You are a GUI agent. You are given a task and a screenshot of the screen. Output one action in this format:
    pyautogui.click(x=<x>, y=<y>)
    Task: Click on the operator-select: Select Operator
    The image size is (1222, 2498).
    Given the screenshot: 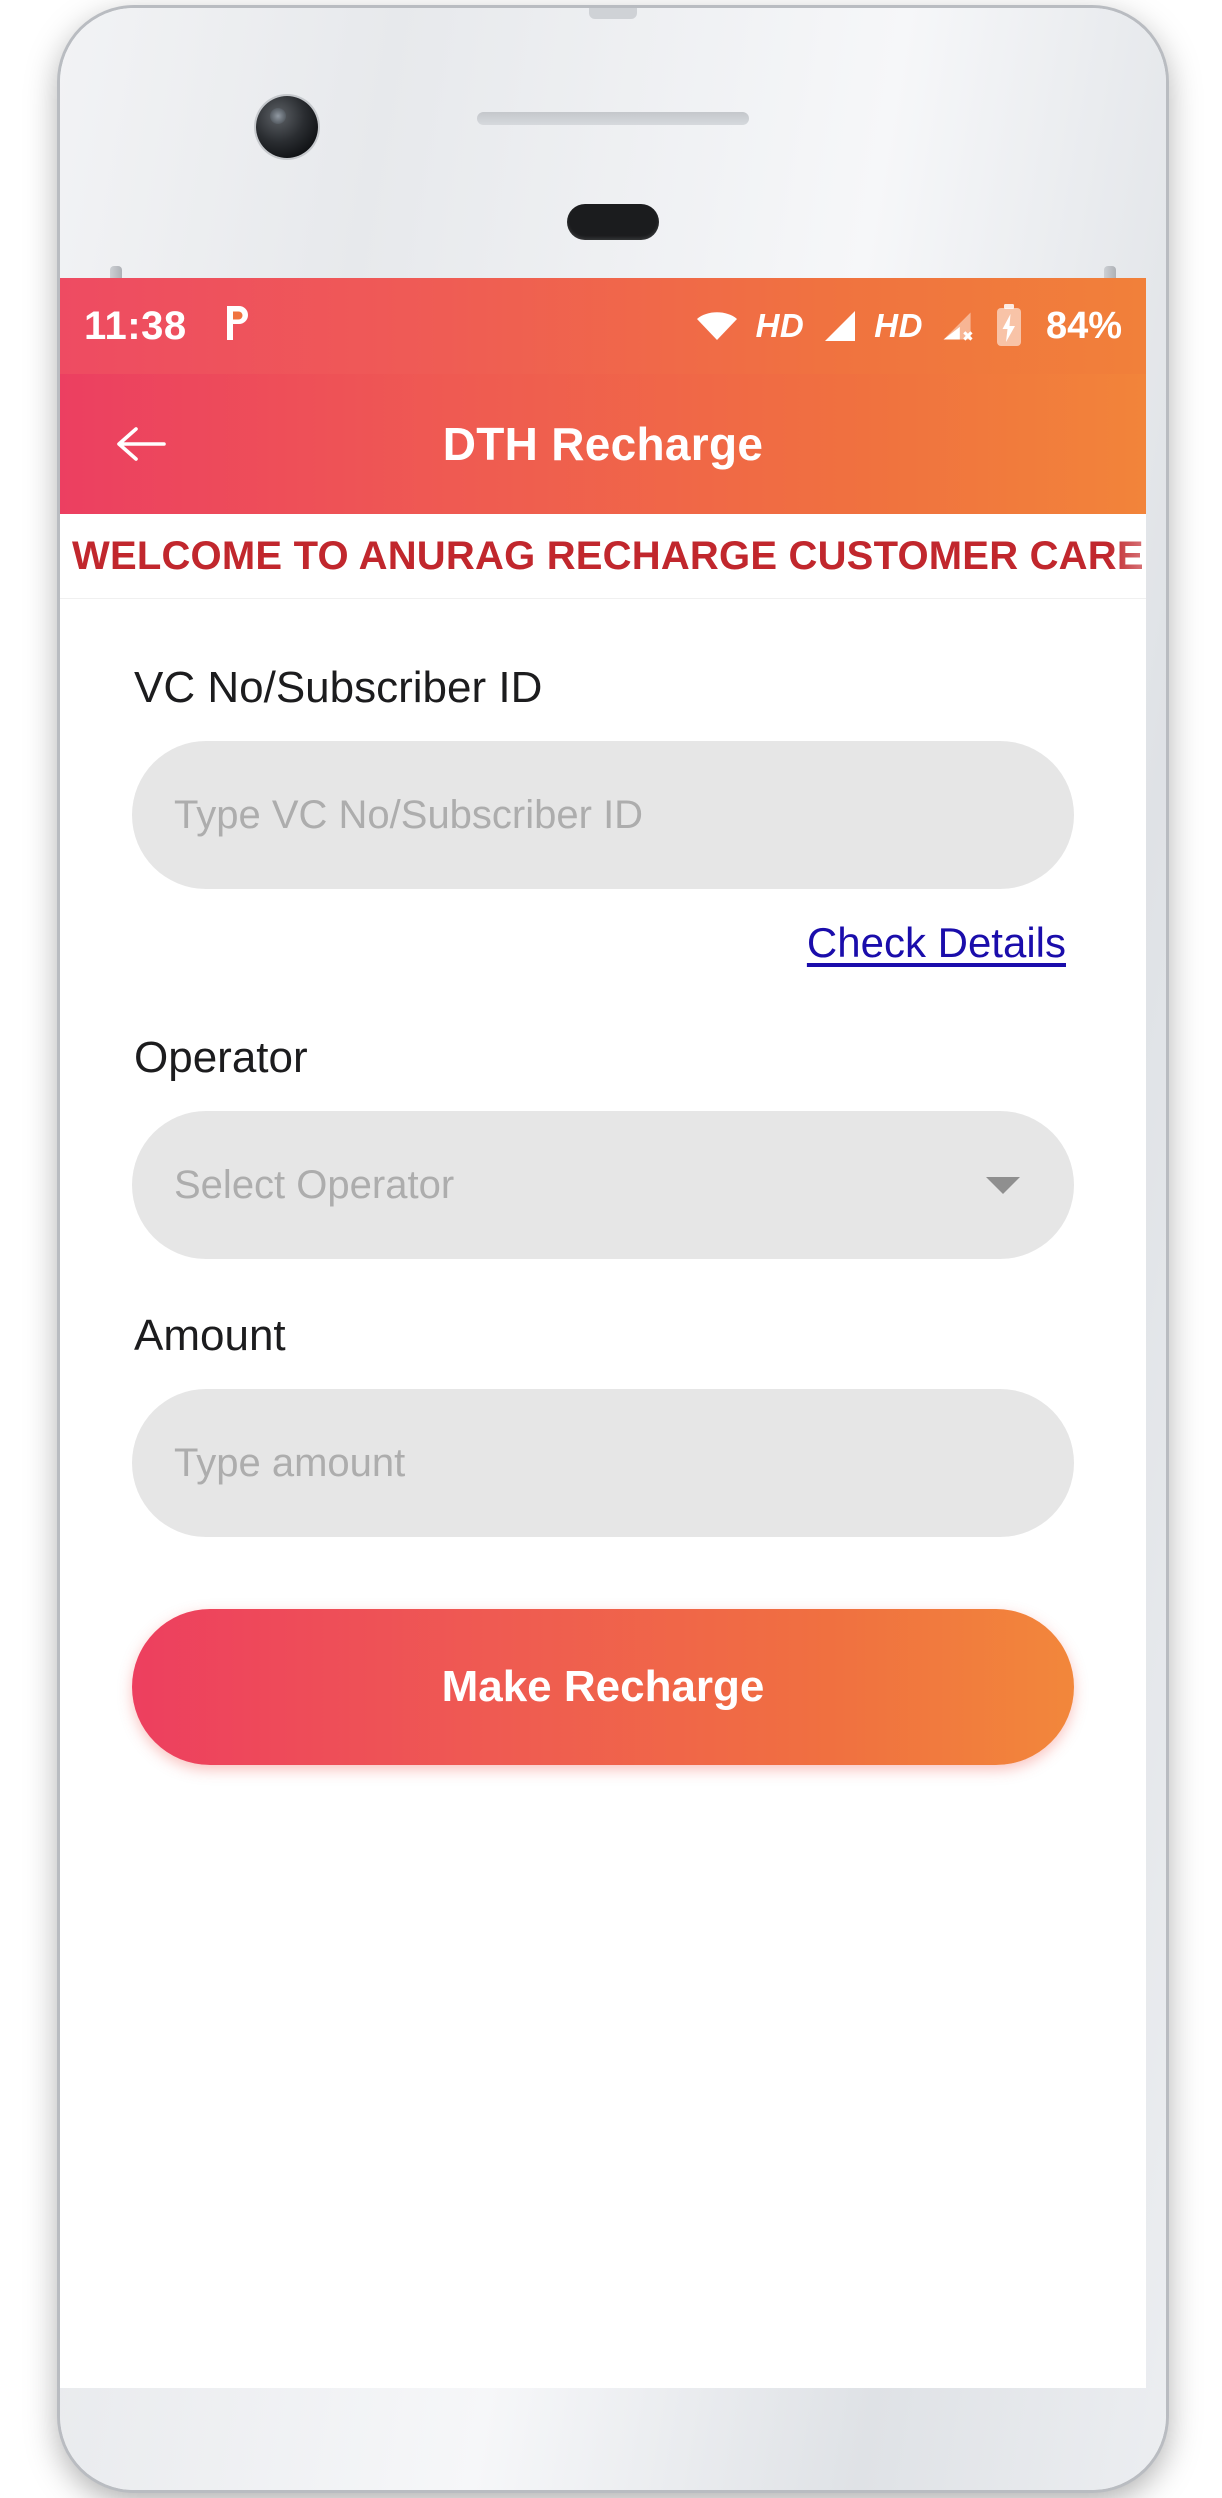 What is the action you would take?
    pyautogui.click(x=603, y=1185)
    